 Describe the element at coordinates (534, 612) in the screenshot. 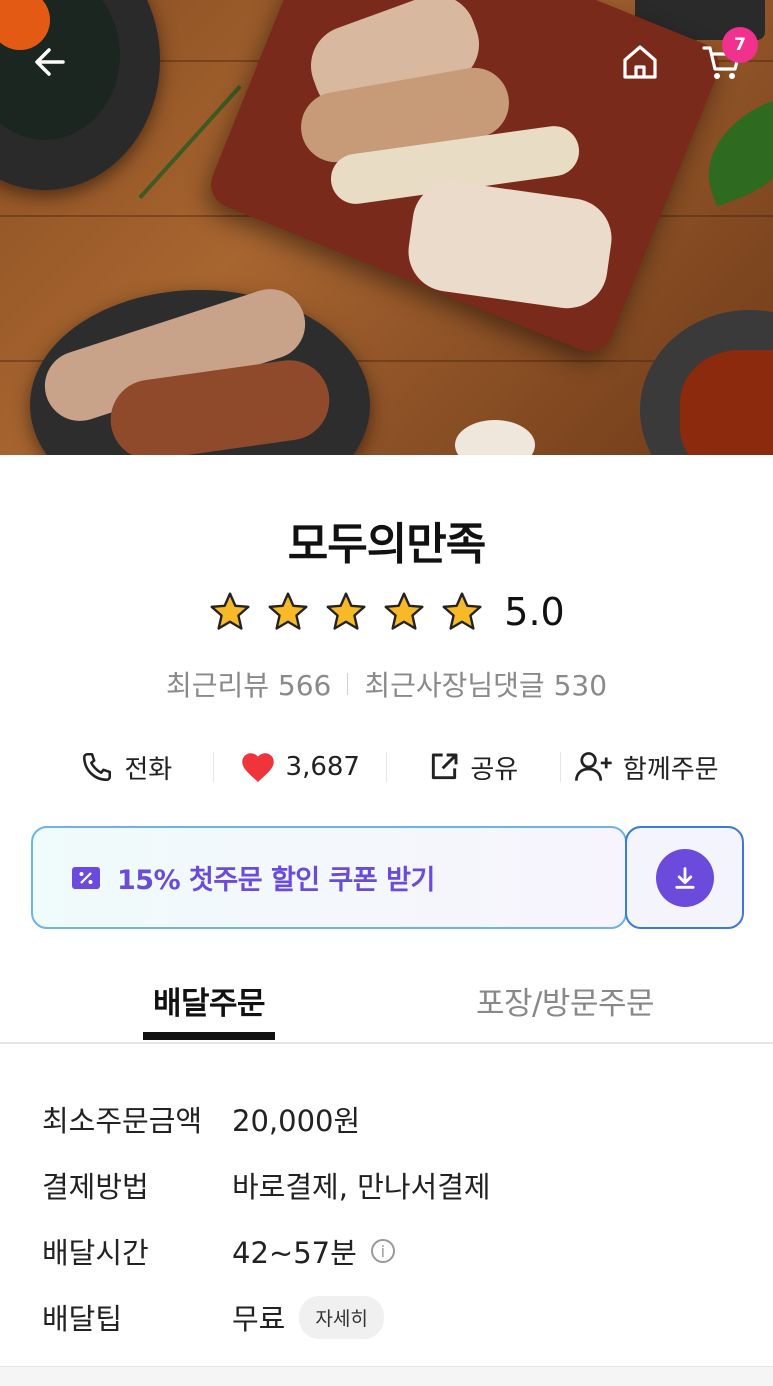

I see `rating-value: 5.0` at that location.